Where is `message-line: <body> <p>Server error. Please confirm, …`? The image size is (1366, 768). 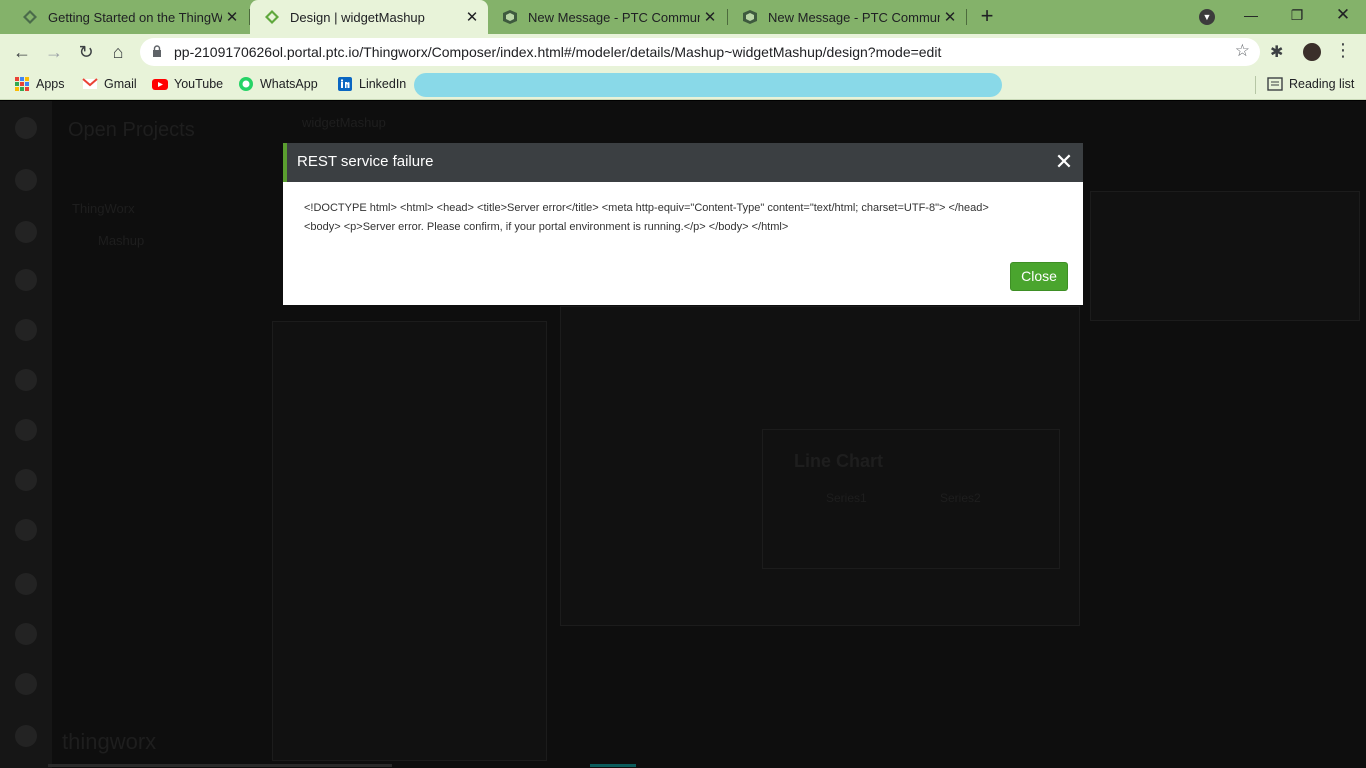
message-line: <body> <p>Server error. Please confirm, … is located at coordinates (546, 227).